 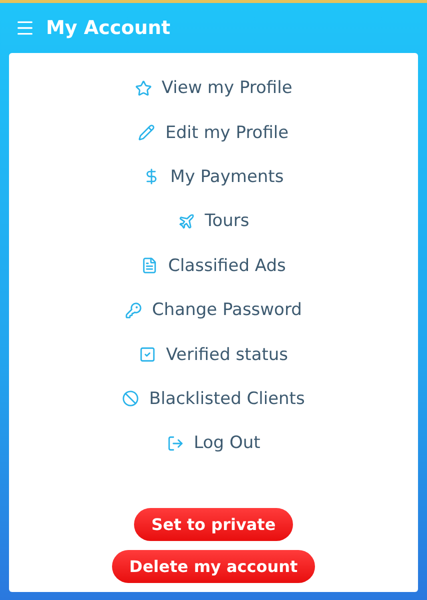 I want to click on menu-item: Tours, so click(x=214, y=221).